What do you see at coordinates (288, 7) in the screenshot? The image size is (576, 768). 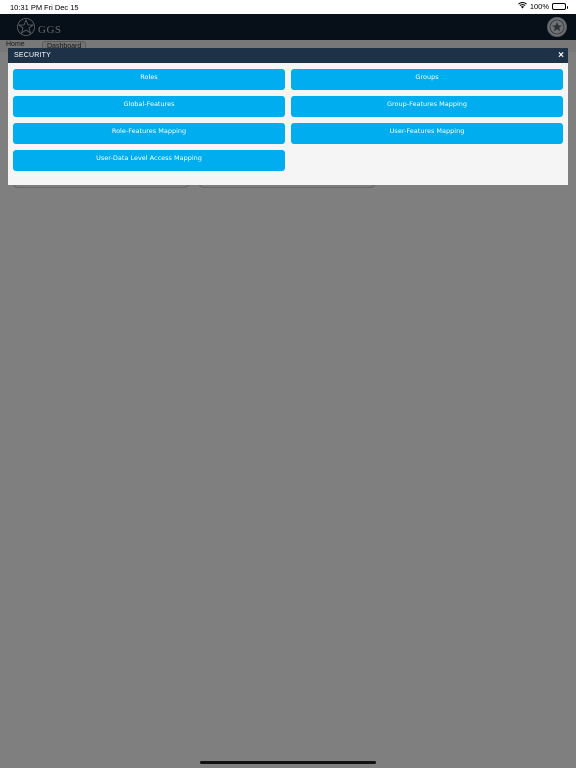 I see `status-bar: 10:31 PM Fri Dec 15 100%` at bounding box center [288, 7].